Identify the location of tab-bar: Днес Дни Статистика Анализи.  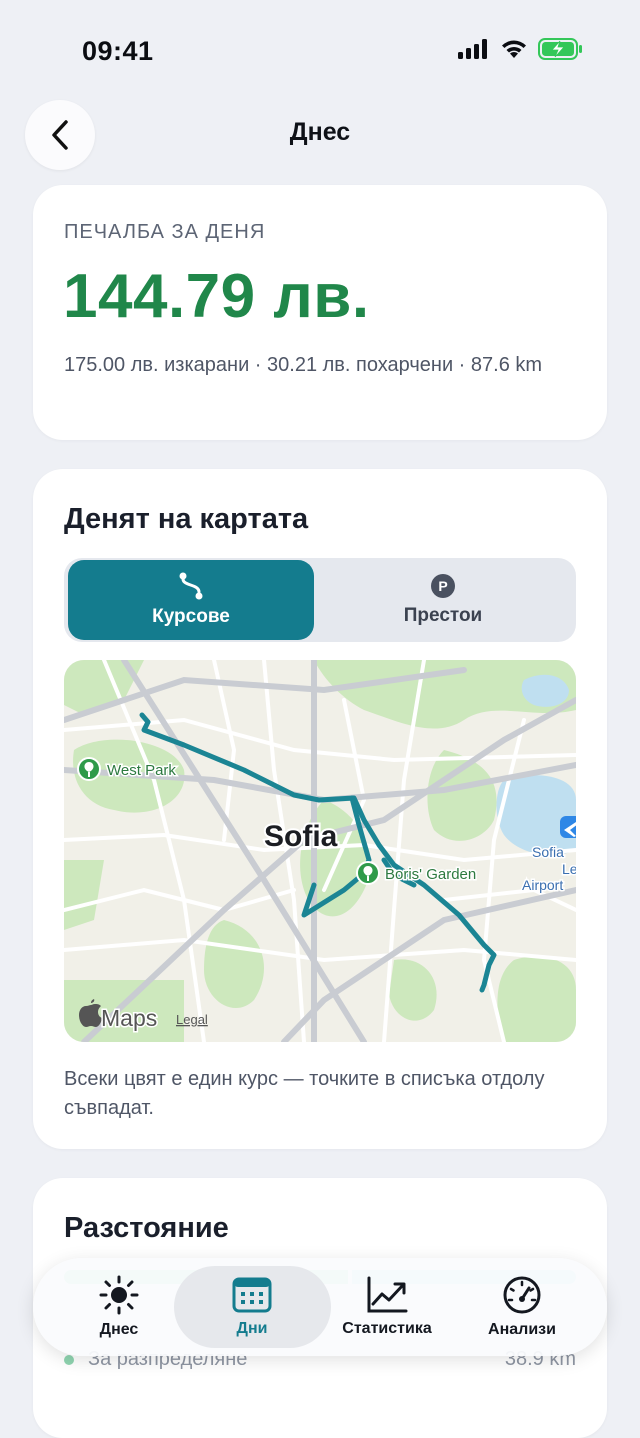
(320, 1307).